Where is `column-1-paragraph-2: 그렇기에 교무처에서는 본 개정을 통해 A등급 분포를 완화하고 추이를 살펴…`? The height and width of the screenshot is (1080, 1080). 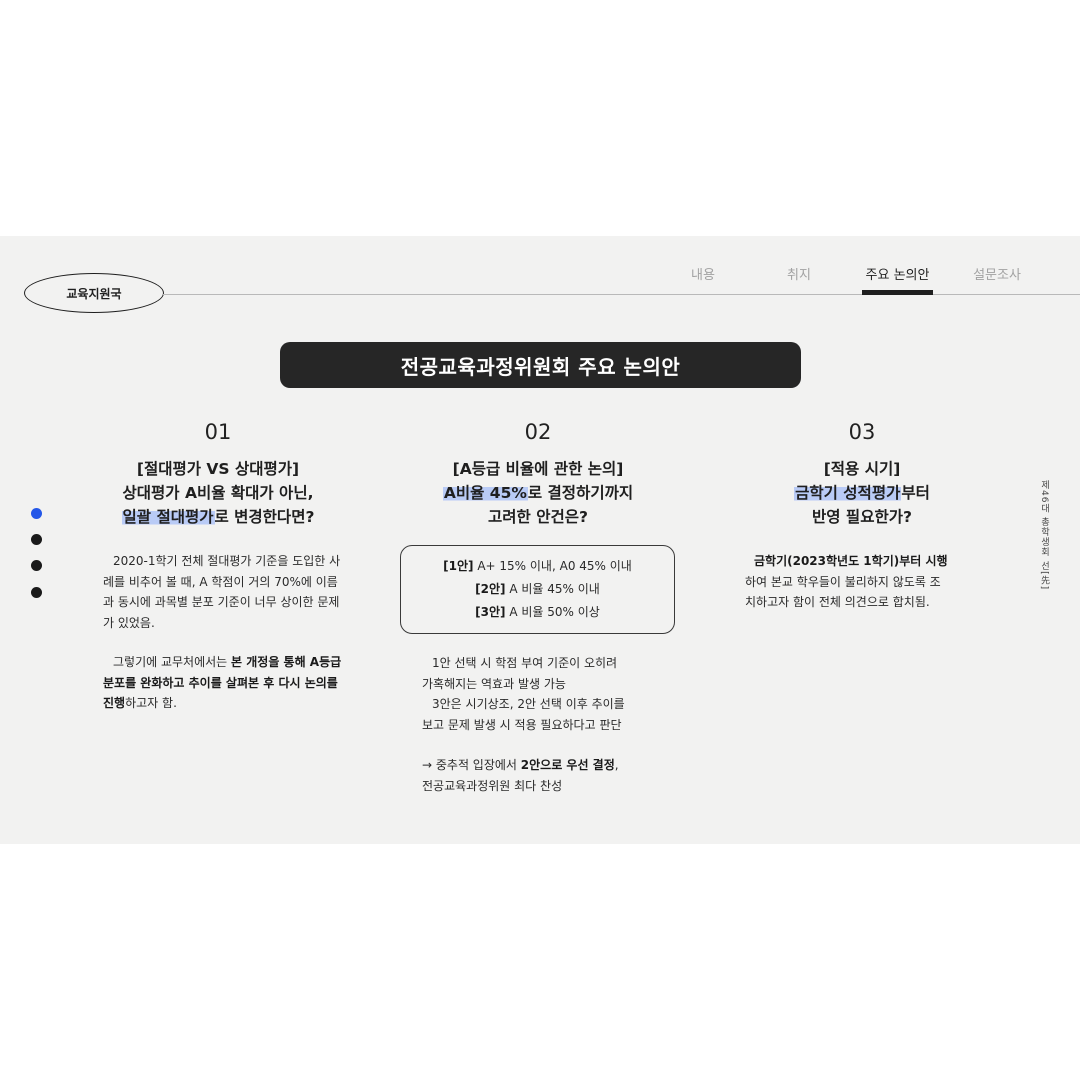 column-1-paragraph-2: 그렇기에 교무처에서는 본 개정을 통해 A등급 분포를 완화하고 추이를 살펴… is located at coordinates (223, 683).